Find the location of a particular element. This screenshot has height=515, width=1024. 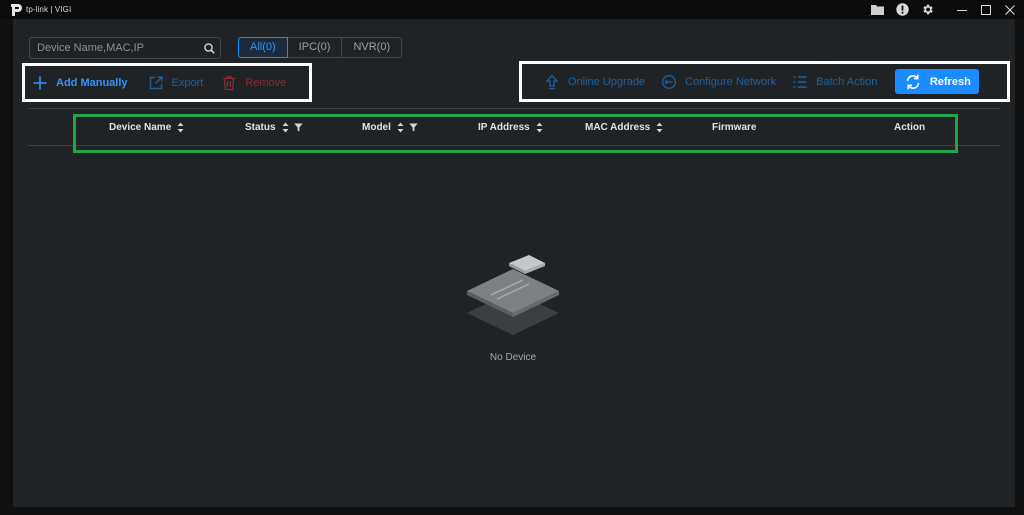

network-config-icon is located at coordinates (669, 81).